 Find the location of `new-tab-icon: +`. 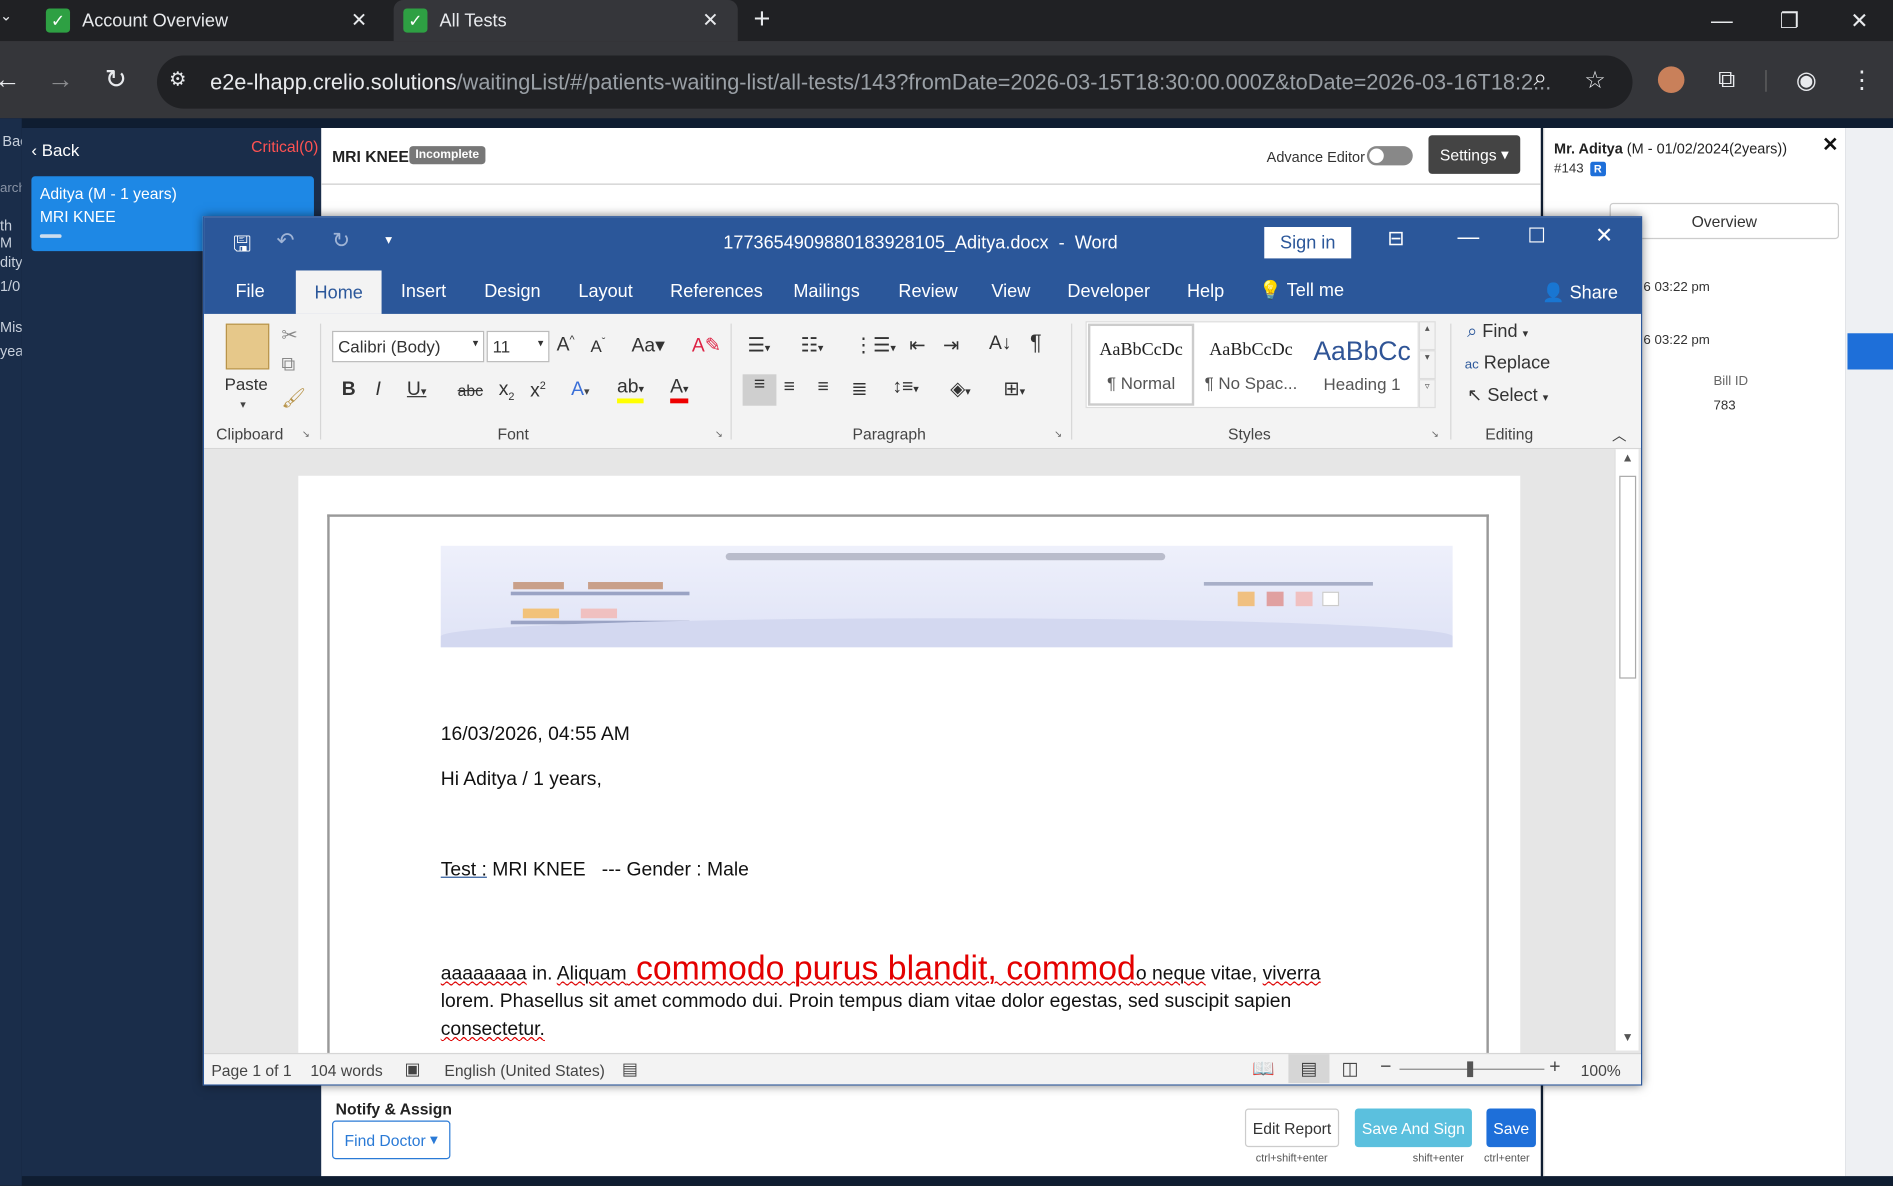

new-tab-icon: + is located at coordinates (761, 19).